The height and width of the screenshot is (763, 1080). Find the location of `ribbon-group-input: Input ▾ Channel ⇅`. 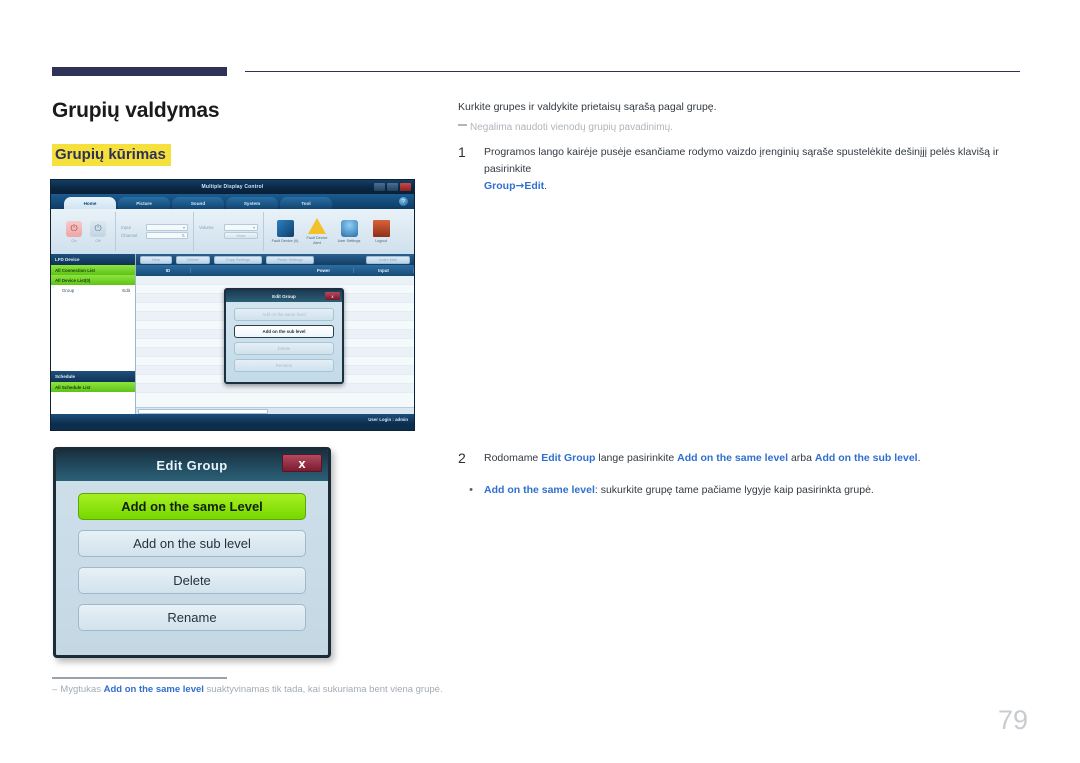

ribbon-group-input: Input ▾ Channel ⇅ is located at coordinates (155, 231).